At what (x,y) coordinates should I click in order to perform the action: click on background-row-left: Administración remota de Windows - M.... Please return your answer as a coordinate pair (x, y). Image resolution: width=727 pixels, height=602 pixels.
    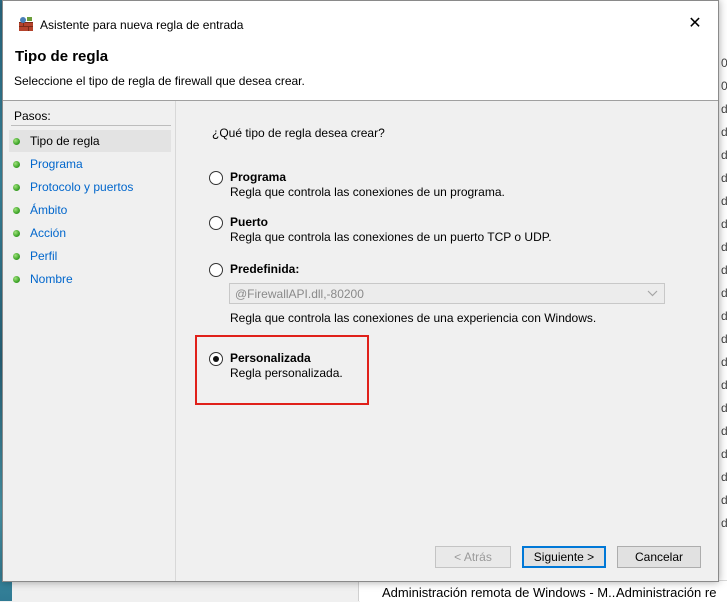
    Looking at the image, I should click on (500, 592).